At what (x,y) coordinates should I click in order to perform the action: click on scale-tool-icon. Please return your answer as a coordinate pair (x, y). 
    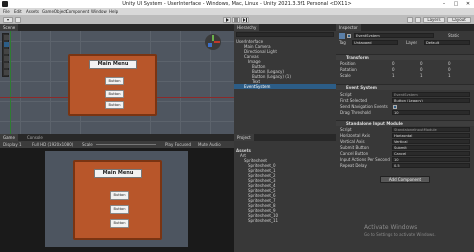
    Looking at the image, I should click on (6, 58).